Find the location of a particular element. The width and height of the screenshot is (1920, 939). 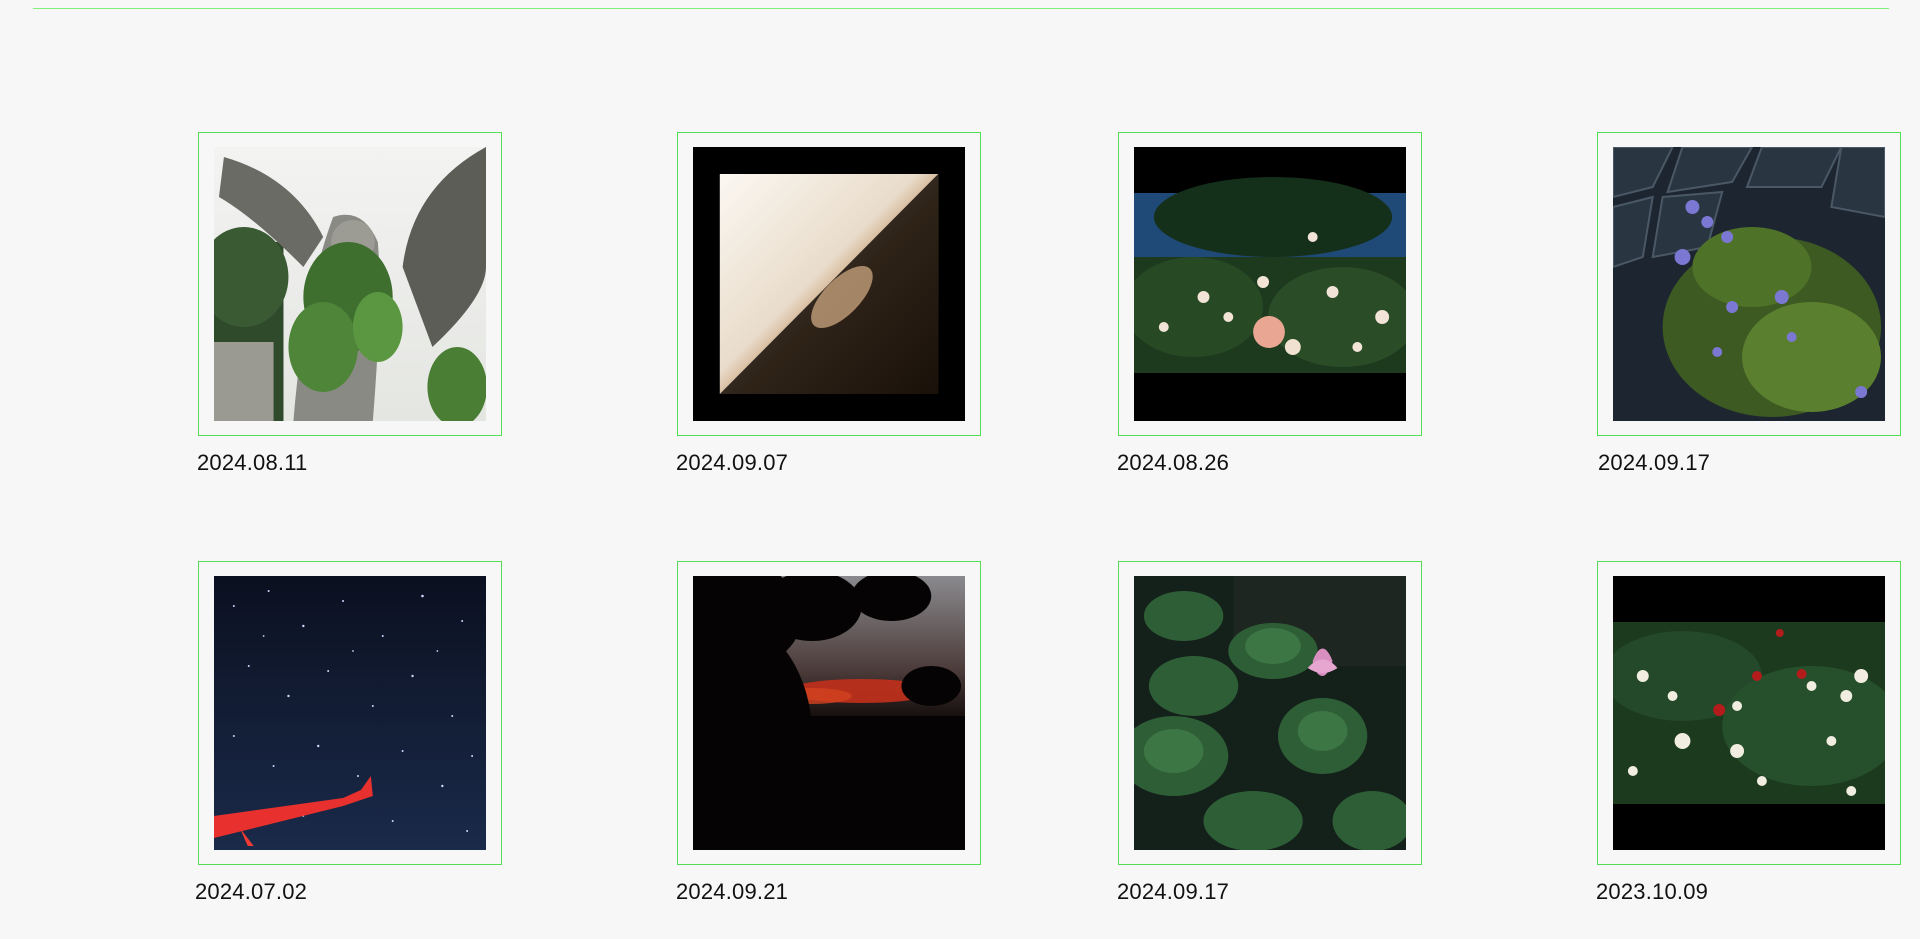

photo-date-label: 2024.07.02 is located at coordinates (251, 891).